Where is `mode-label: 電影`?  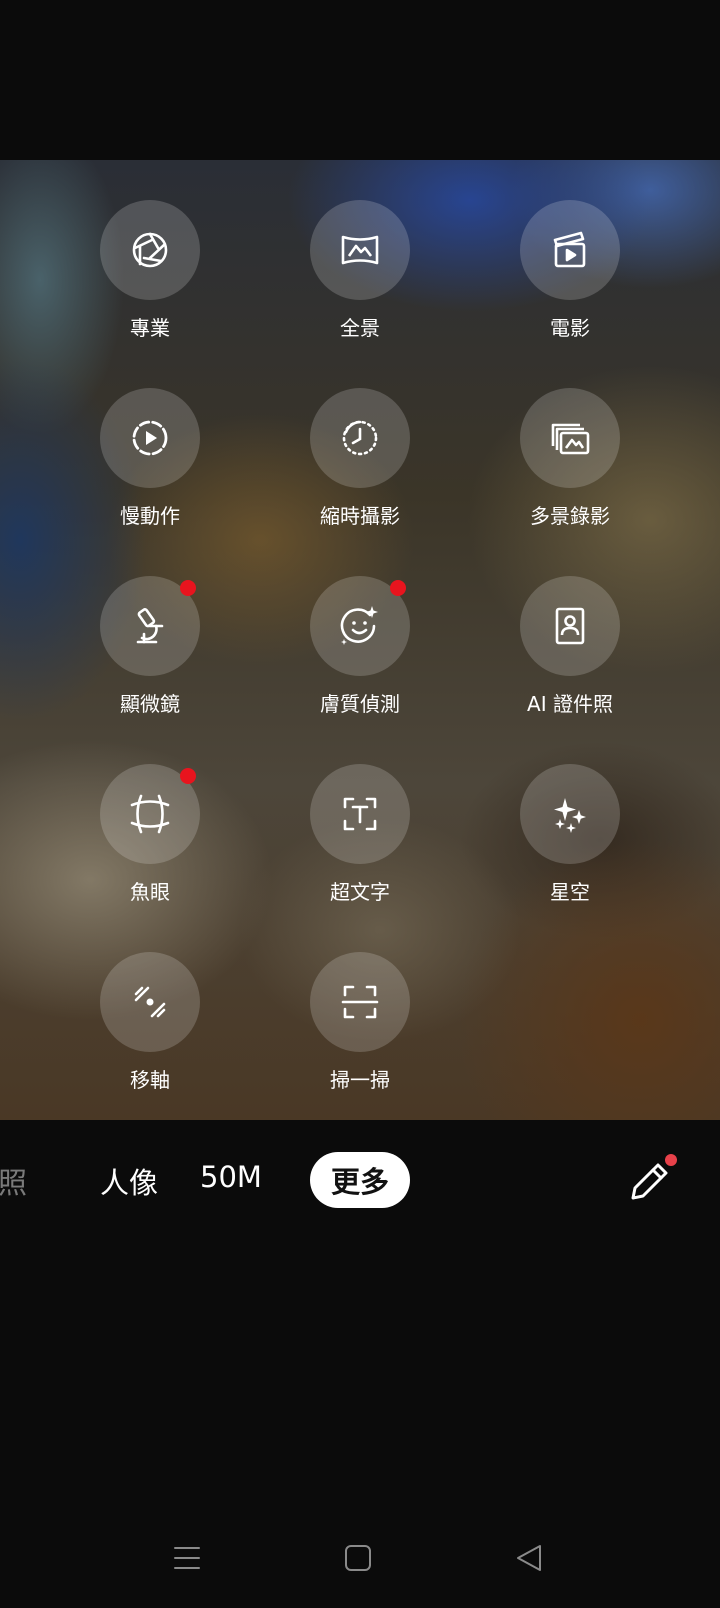
mode-label: 電影 is located at coordinates (570, 328).